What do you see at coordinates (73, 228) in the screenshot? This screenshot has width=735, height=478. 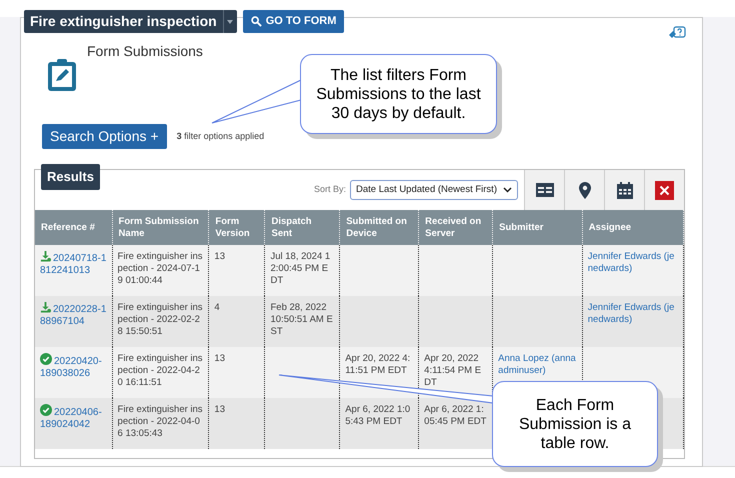 I see `column-header: Reference #` at bounding box center [73, 228].